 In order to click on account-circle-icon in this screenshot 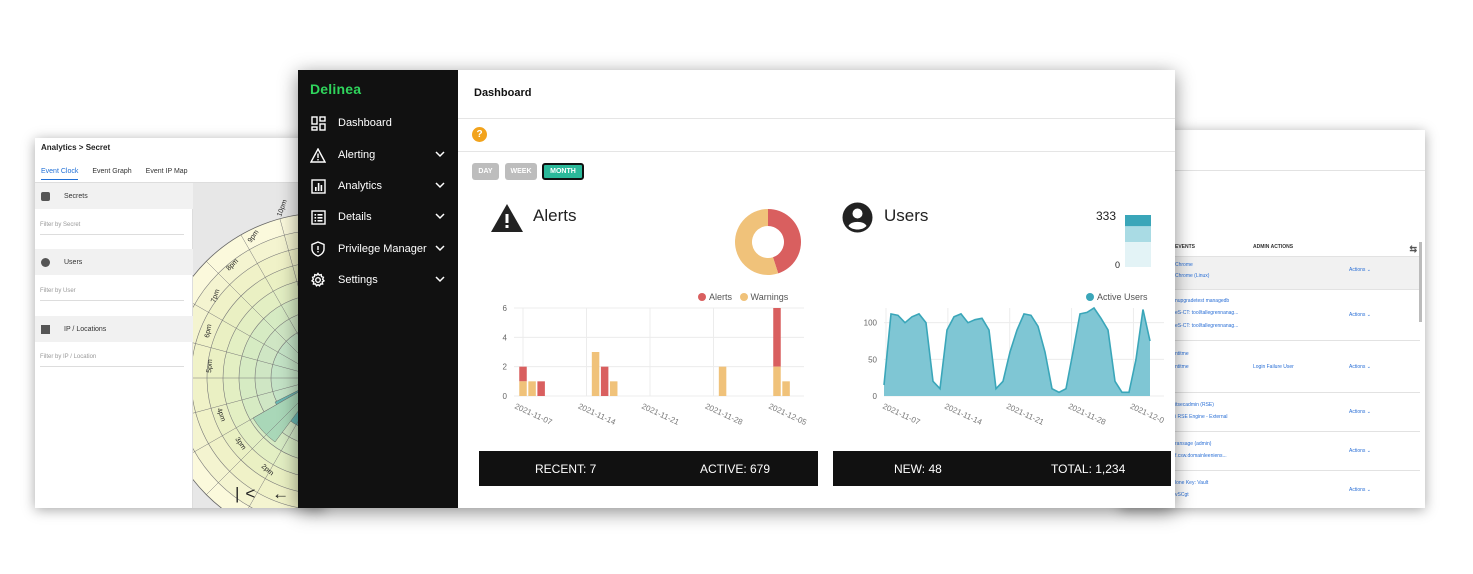, I will do `click(857, 217)`.